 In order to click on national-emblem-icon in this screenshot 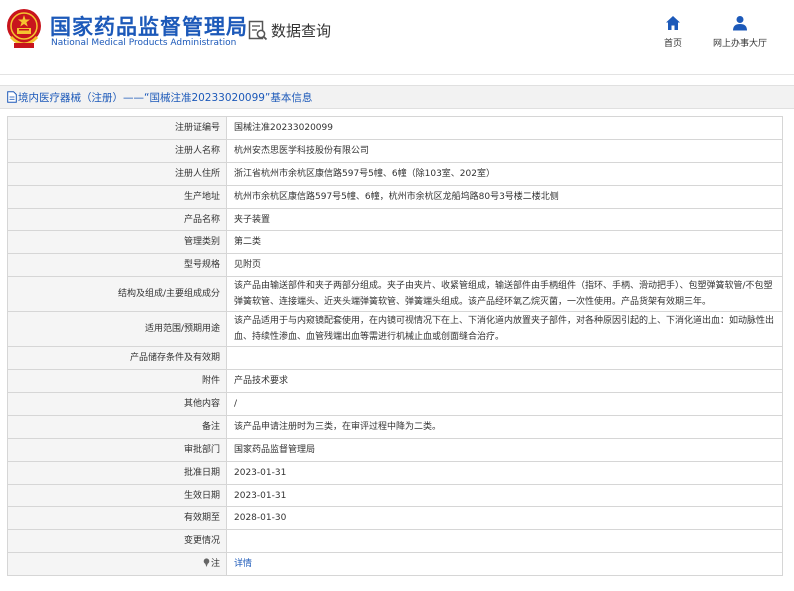, I will do `click(24, 28)`.